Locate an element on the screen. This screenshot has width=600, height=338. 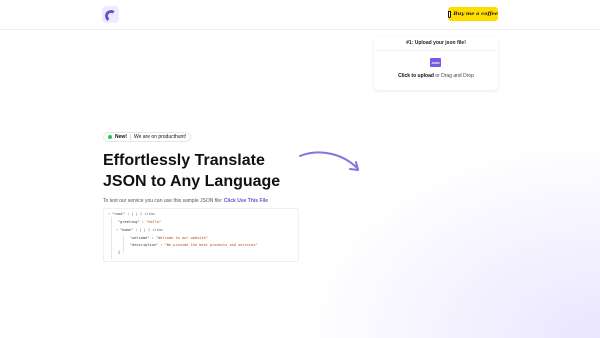
json-value: "Hello" is located at coordinates (154, 222).